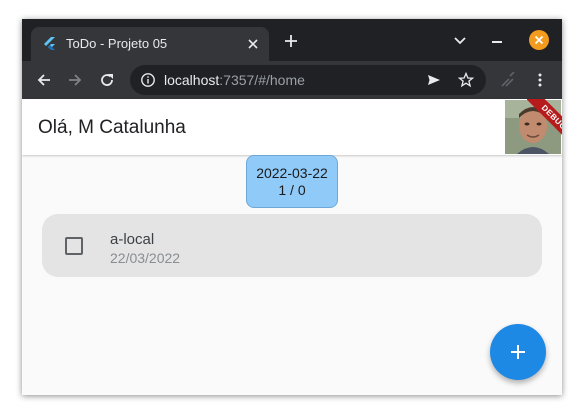 Image resolution: width=584 pixels, height=420 pixels. I want to click on browser-toolbar: localhost:7357/#/home, so click(292, 80).